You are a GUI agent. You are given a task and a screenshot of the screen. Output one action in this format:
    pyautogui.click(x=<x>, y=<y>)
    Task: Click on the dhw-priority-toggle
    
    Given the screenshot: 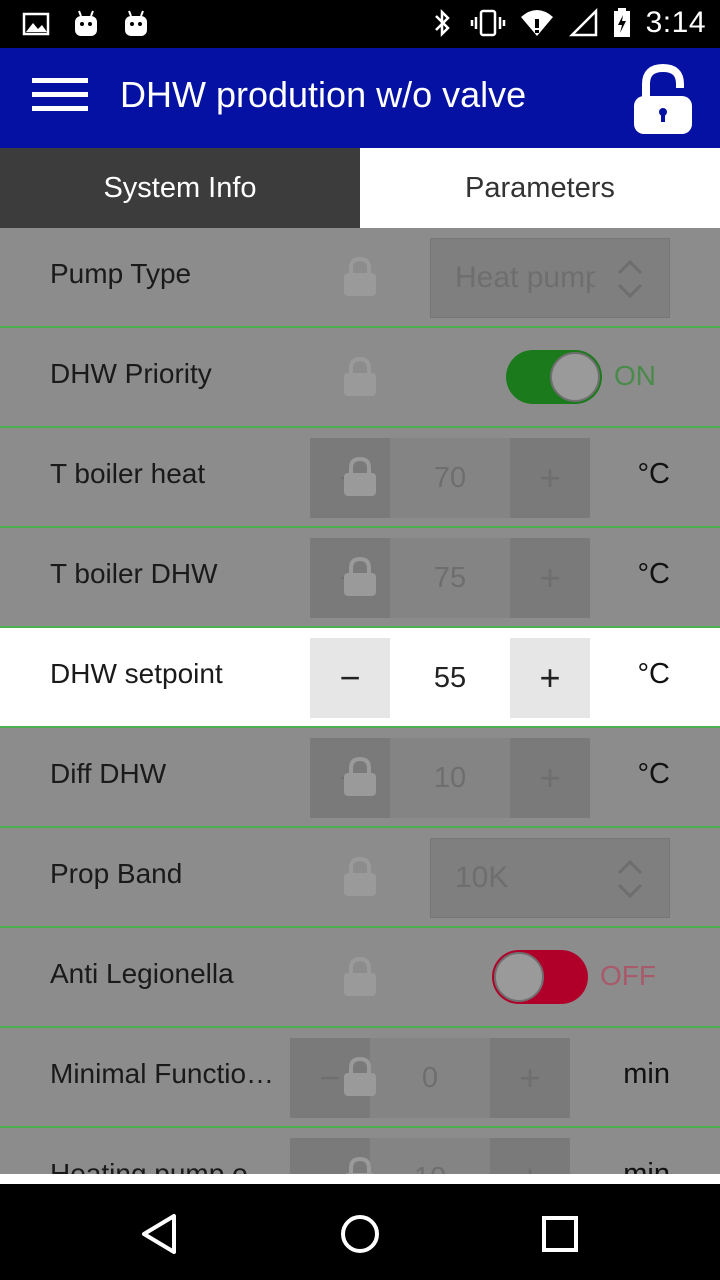 What is the action you would take?
    pyautogui.click(x=554, y=377)
    